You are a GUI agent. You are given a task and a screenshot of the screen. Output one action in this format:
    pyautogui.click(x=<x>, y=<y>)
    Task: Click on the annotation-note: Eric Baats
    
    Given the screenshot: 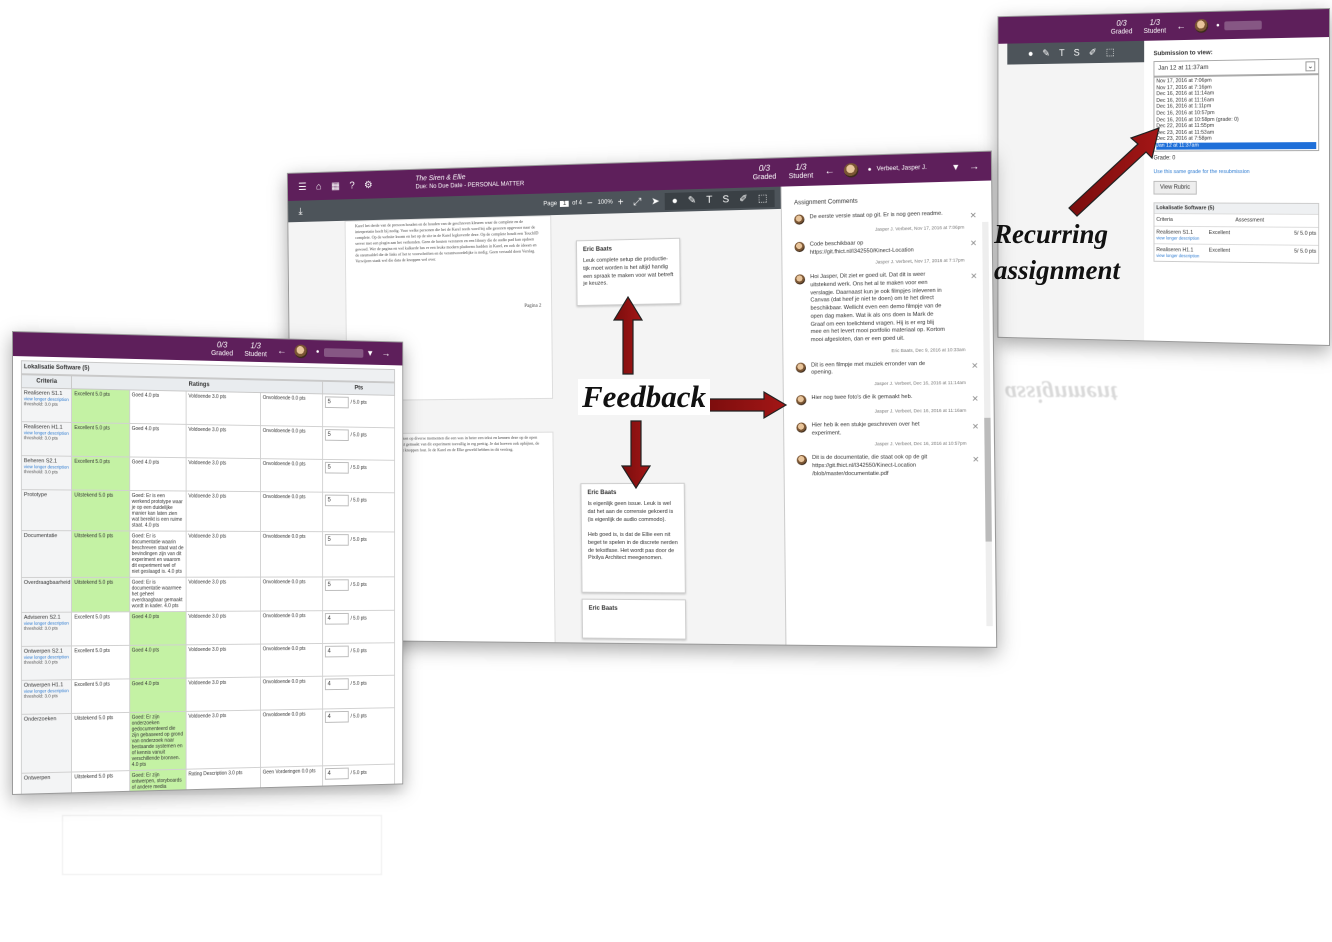 What is the action you would take?
    pyautogui.click(x=634, y=619)
    